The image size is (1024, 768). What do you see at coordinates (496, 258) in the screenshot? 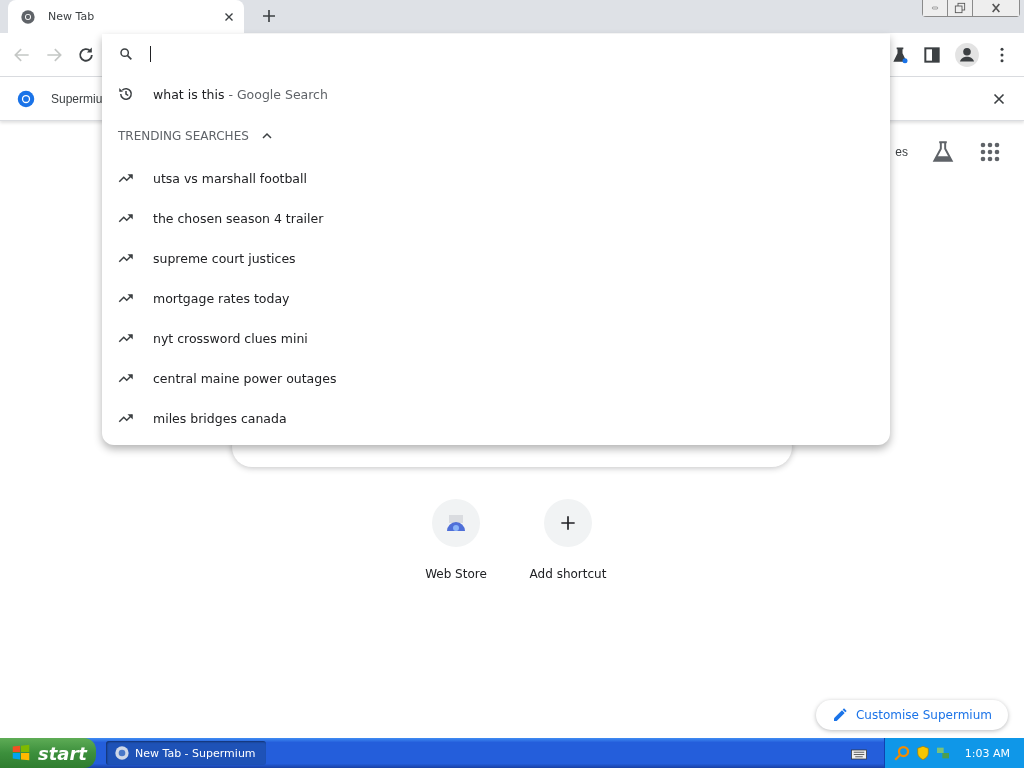
I see `suggestion-item: supreme court justices` at bounding box center [496, 258].